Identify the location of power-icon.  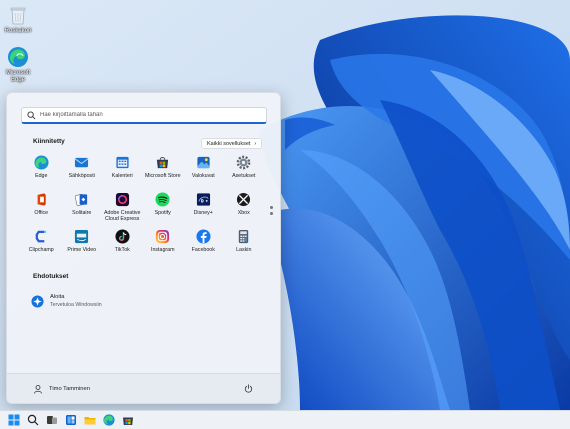
(248, 388).